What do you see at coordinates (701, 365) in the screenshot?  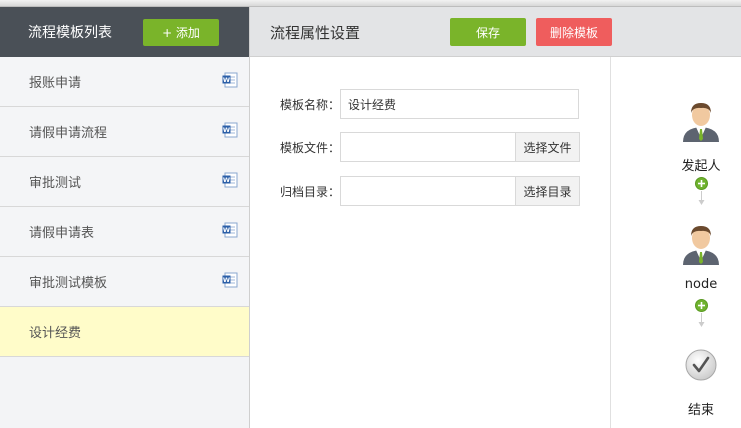 I see `checkmark-end-icon` at bounding box center [701, 365].